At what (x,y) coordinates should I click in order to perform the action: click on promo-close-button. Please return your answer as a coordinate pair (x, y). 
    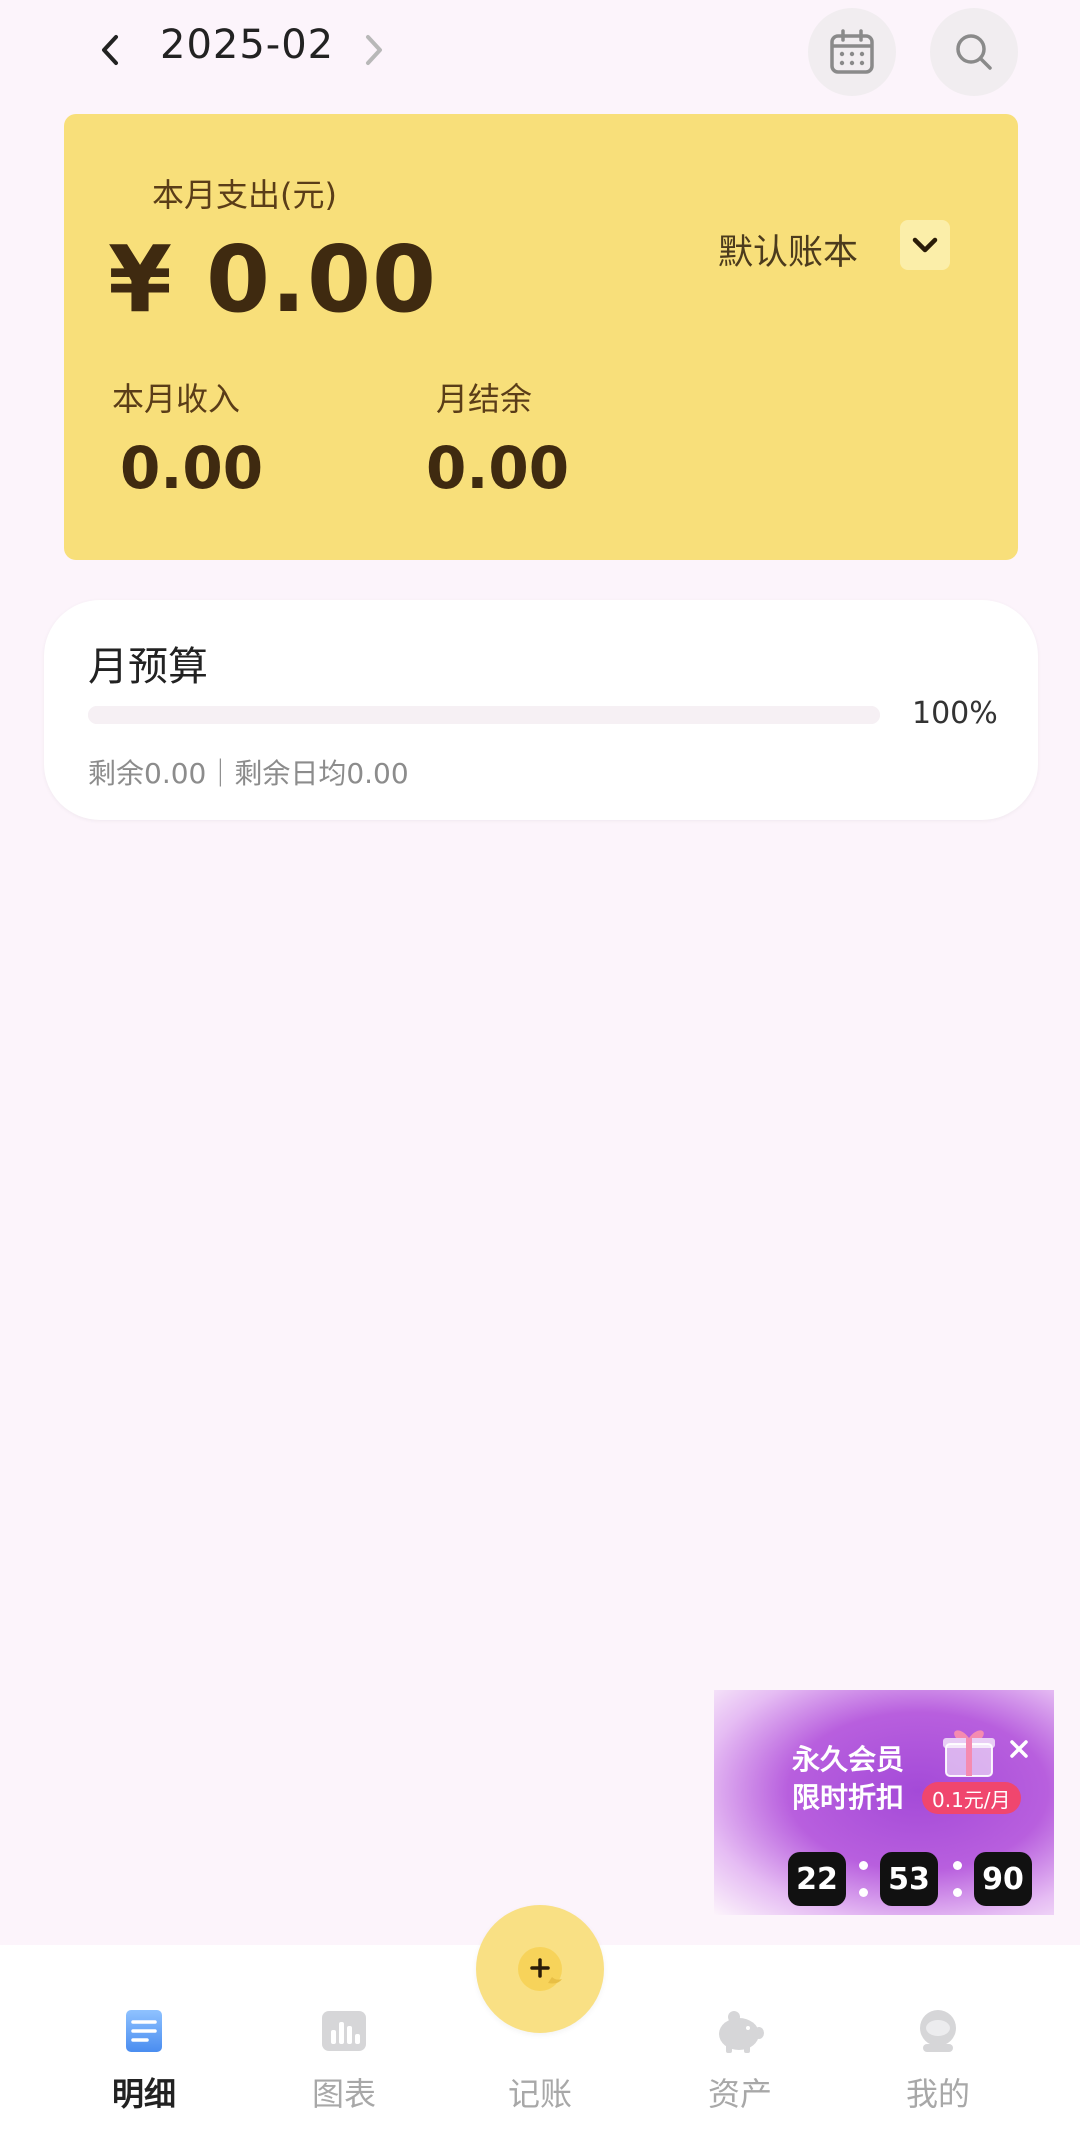
    Looking at the image, I should click on (1019, 1749).